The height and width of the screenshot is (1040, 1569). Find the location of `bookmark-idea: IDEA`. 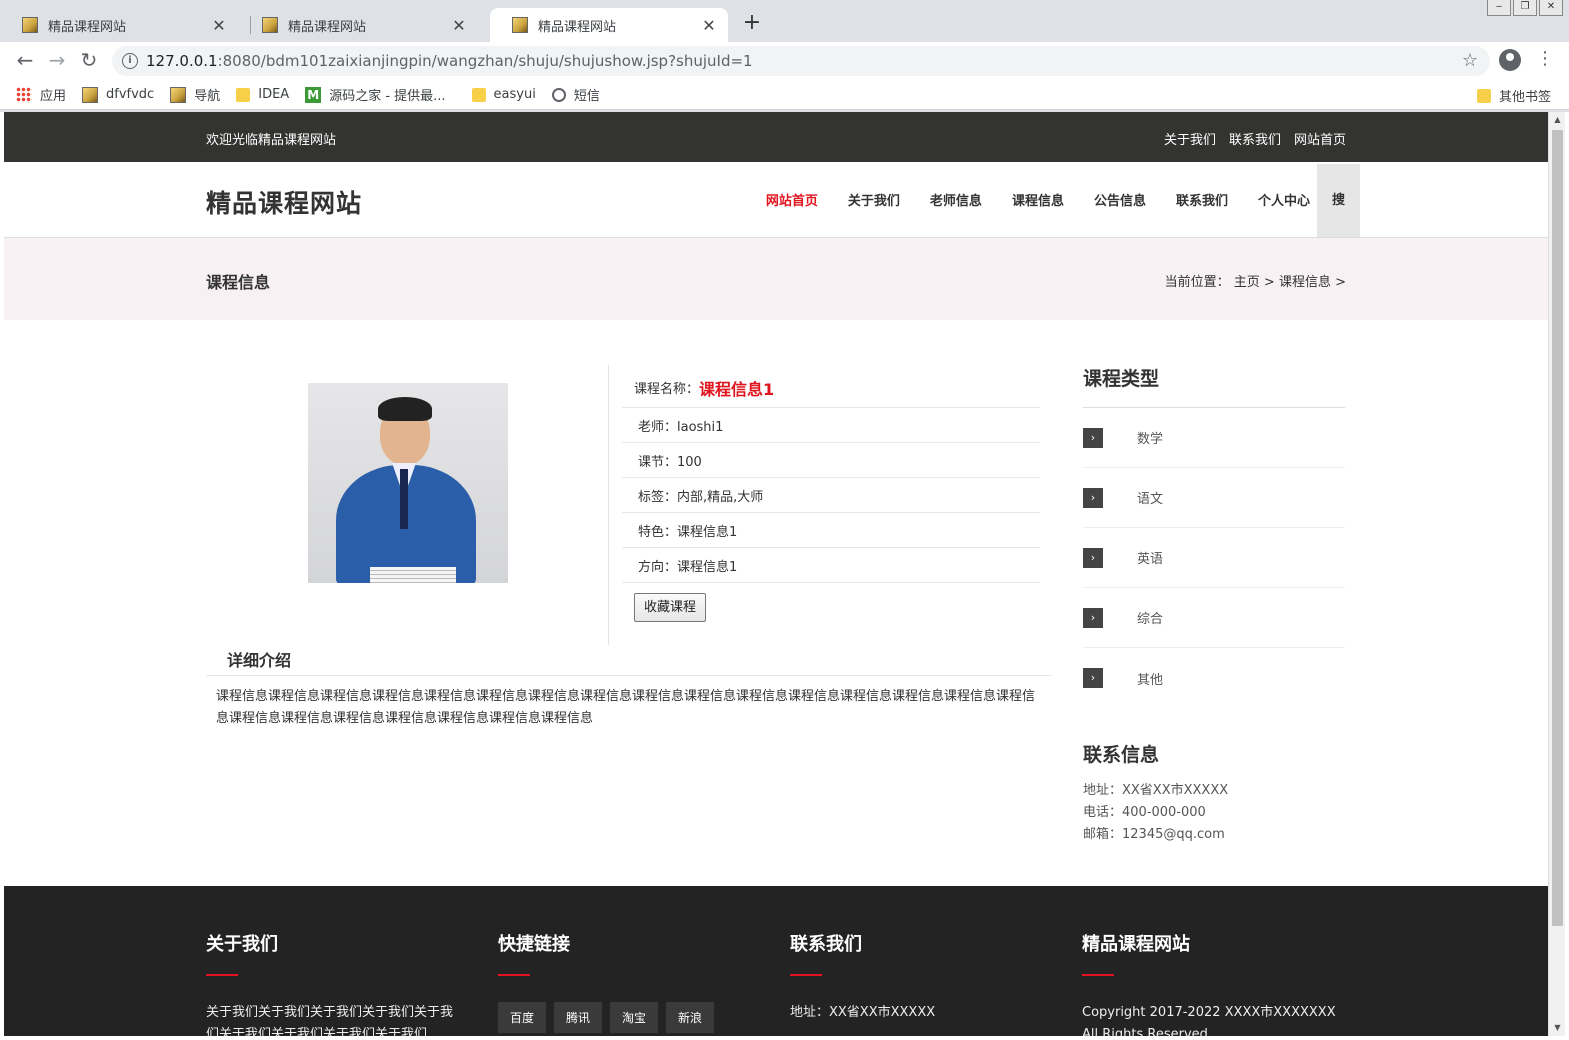

bookmark-idea: IDEA is located at coordinates (262, 94).